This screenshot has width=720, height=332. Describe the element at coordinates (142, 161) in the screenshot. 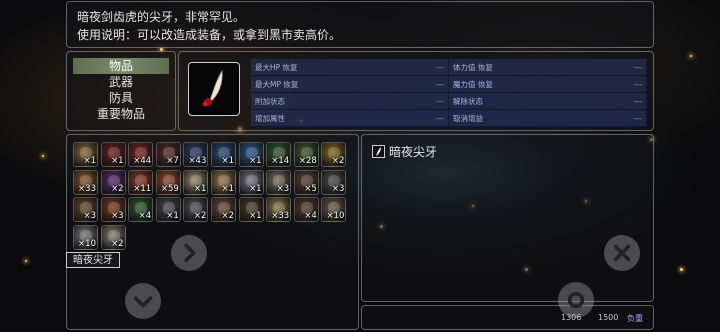

I see `slot-count: ×44` at that location.